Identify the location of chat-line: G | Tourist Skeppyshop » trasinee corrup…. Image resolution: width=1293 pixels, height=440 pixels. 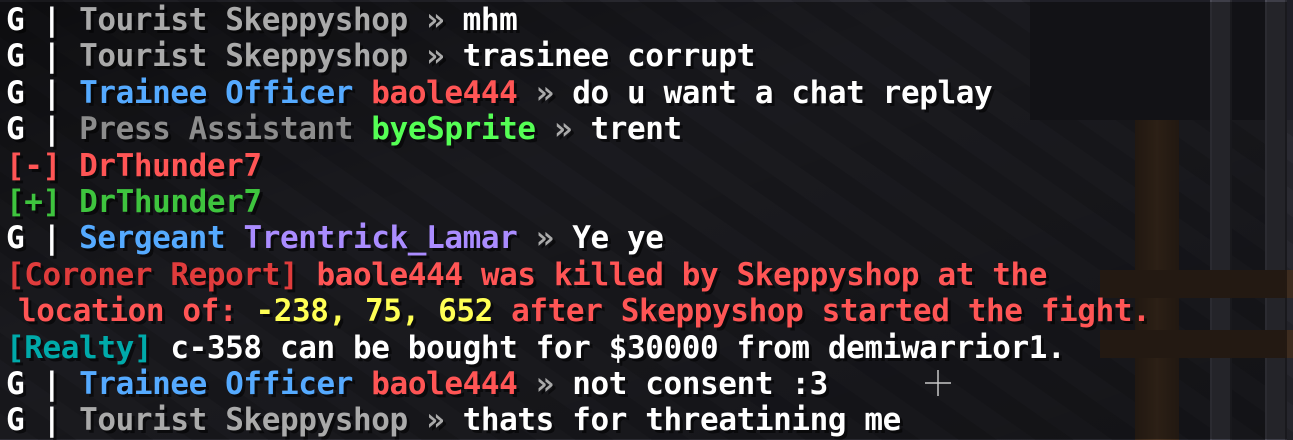
(643, 56).